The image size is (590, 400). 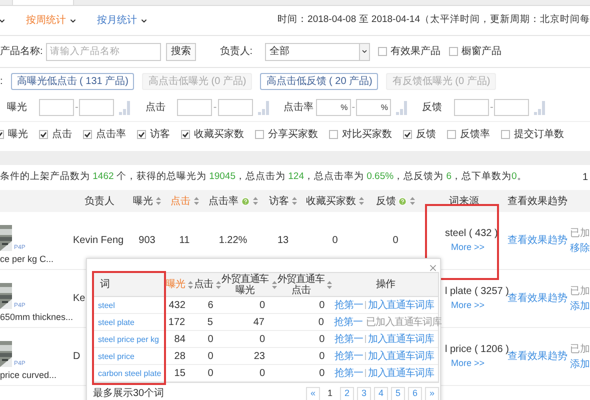 I want to click on product-name-field: 请输入产品名称, so click(x=103, y=51).